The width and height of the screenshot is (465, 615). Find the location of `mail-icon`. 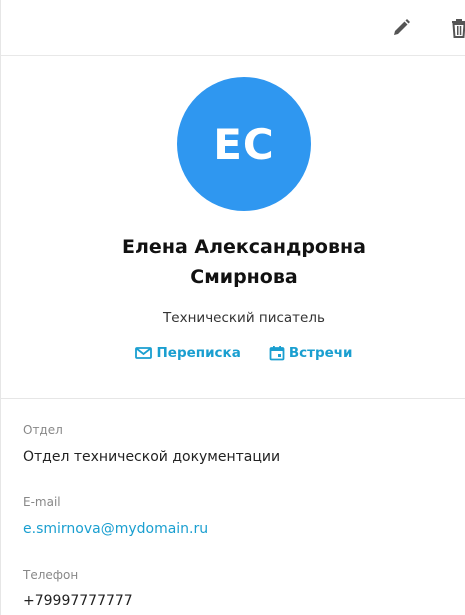

mail-icon is located at coordinates (144, 353).